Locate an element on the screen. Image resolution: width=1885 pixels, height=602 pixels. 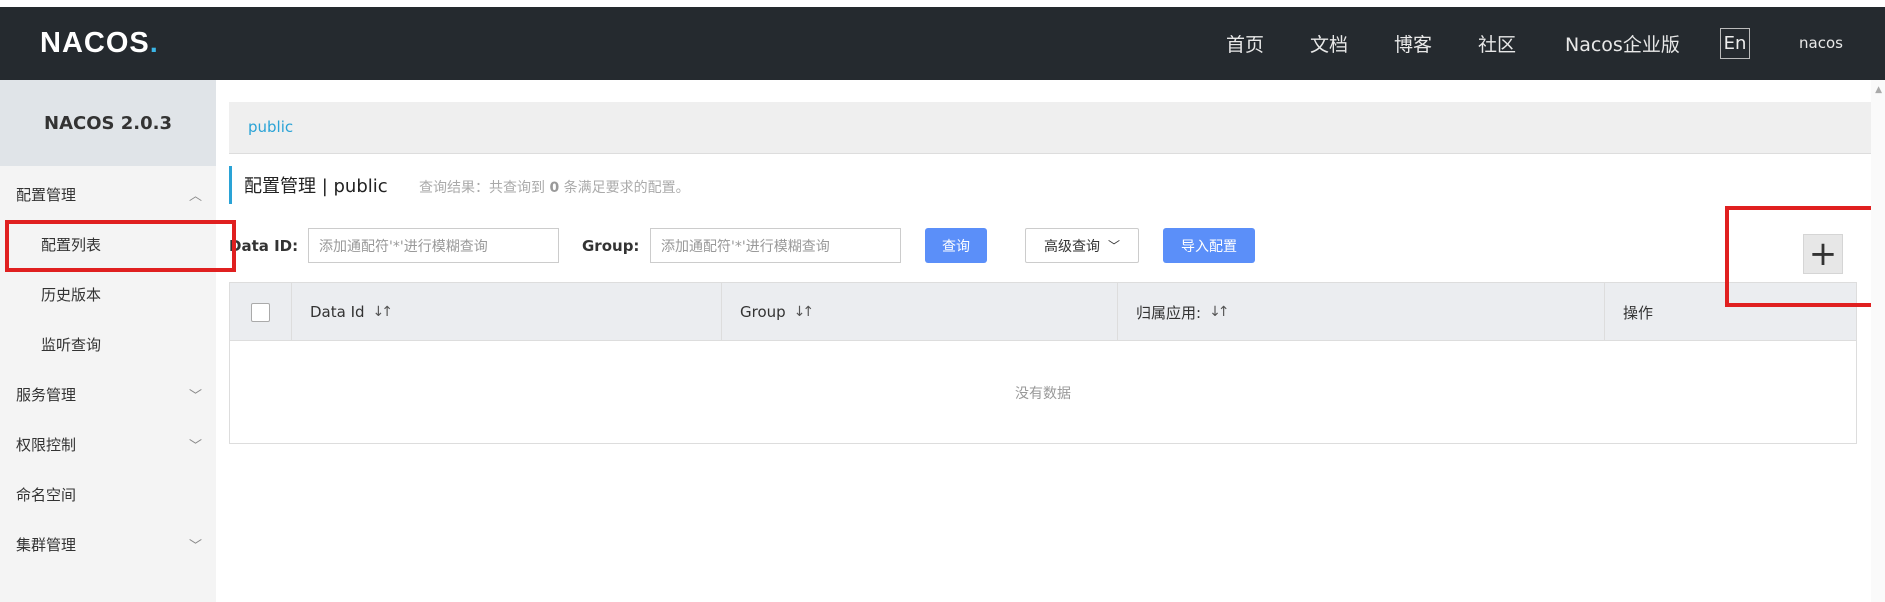
nav-enterprise: Nacos企业版 is located at coordinates (1622, 43).